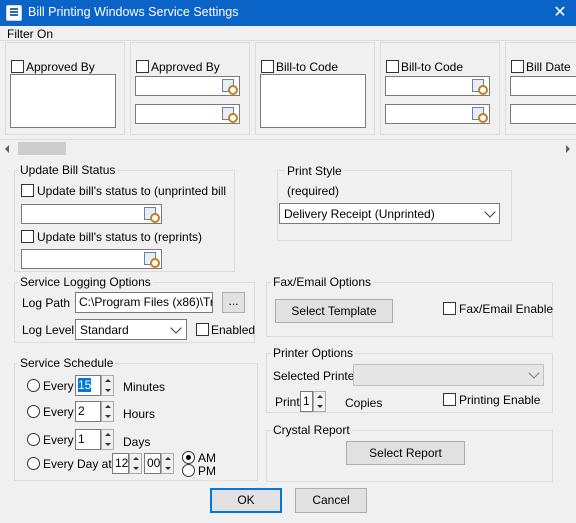 Image resolution: width=576 pixels, height=523 pixels. Describe the element at coordinates (185, 67) in the screenshot. I see `approved-by-2-label: Approved By` at that location.